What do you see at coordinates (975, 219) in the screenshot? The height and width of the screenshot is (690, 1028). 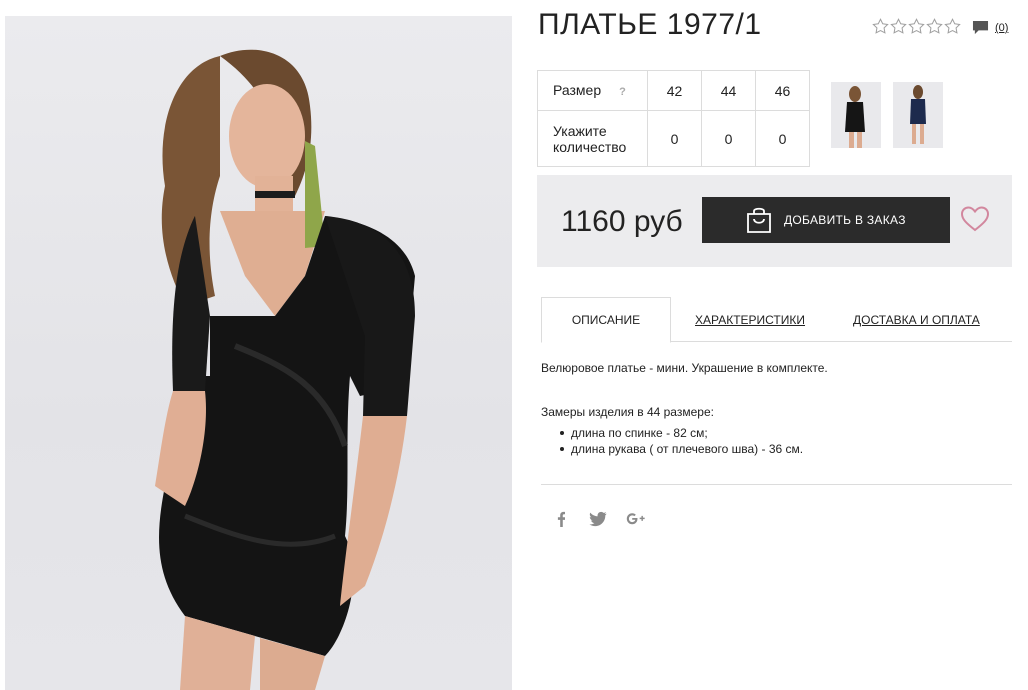 I see `heart-icon` at bounding box center [975, 219].